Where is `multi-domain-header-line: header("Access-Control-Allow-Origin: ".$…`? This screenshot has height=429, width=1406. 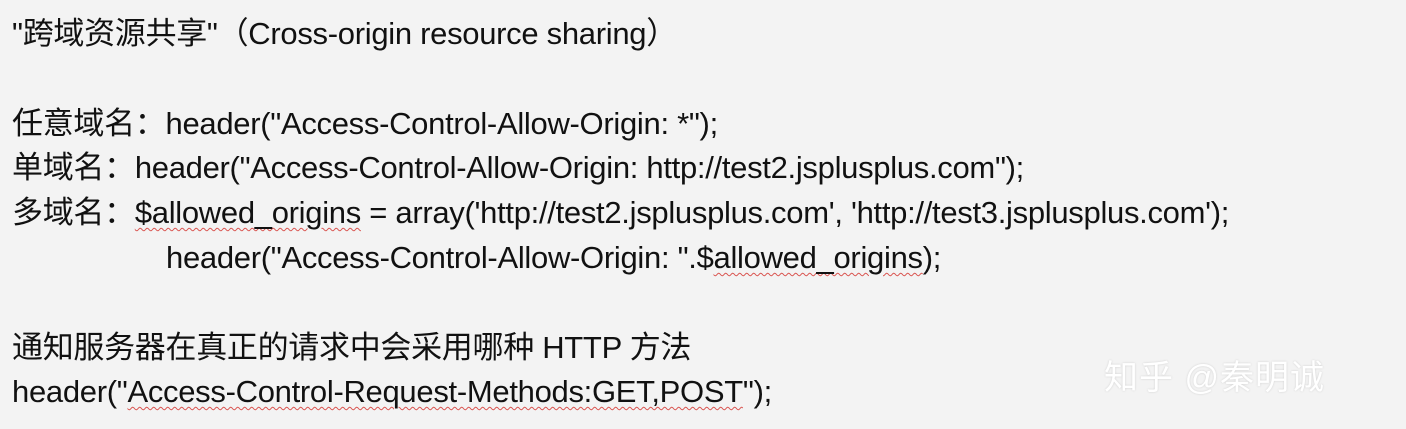 multi-domain-header-line: header("Access-Control-Allow-Origin: ".$… is located at coordinates (553, 258).